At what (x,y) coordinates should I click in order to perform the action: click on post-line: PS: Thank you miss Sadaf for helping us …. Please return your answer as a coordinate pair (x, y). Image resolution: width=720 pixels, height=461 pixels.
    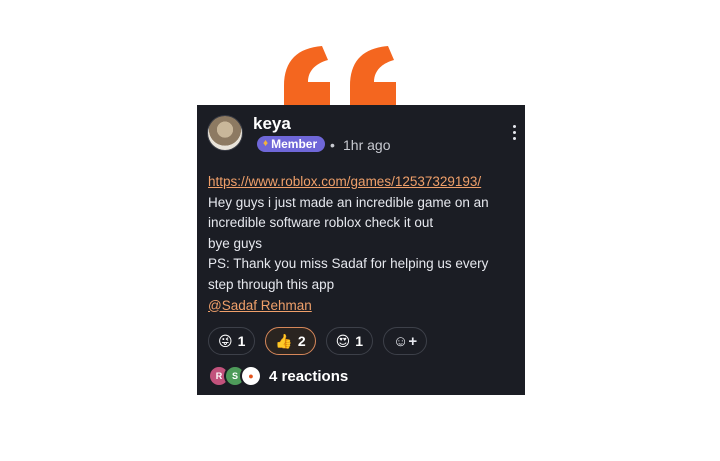
    Looking at the image, I should click on (348, 264).